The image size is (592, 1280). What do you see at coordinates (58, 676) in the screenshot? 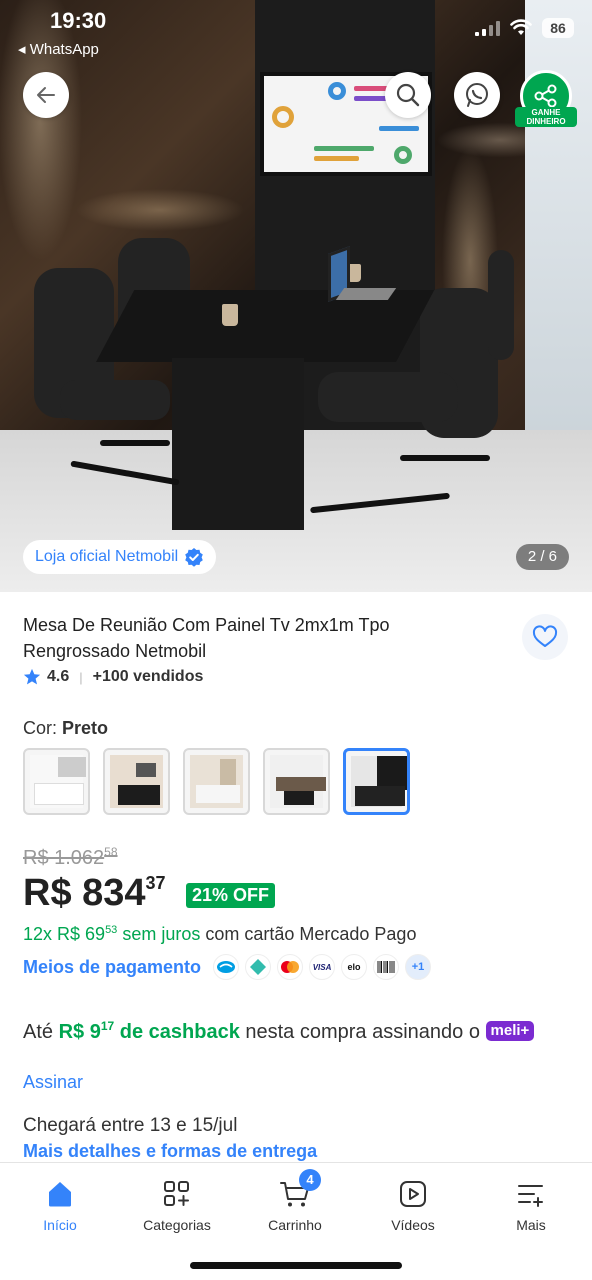
I see `rating-value: 4.6` at bounding box center [58, 676].